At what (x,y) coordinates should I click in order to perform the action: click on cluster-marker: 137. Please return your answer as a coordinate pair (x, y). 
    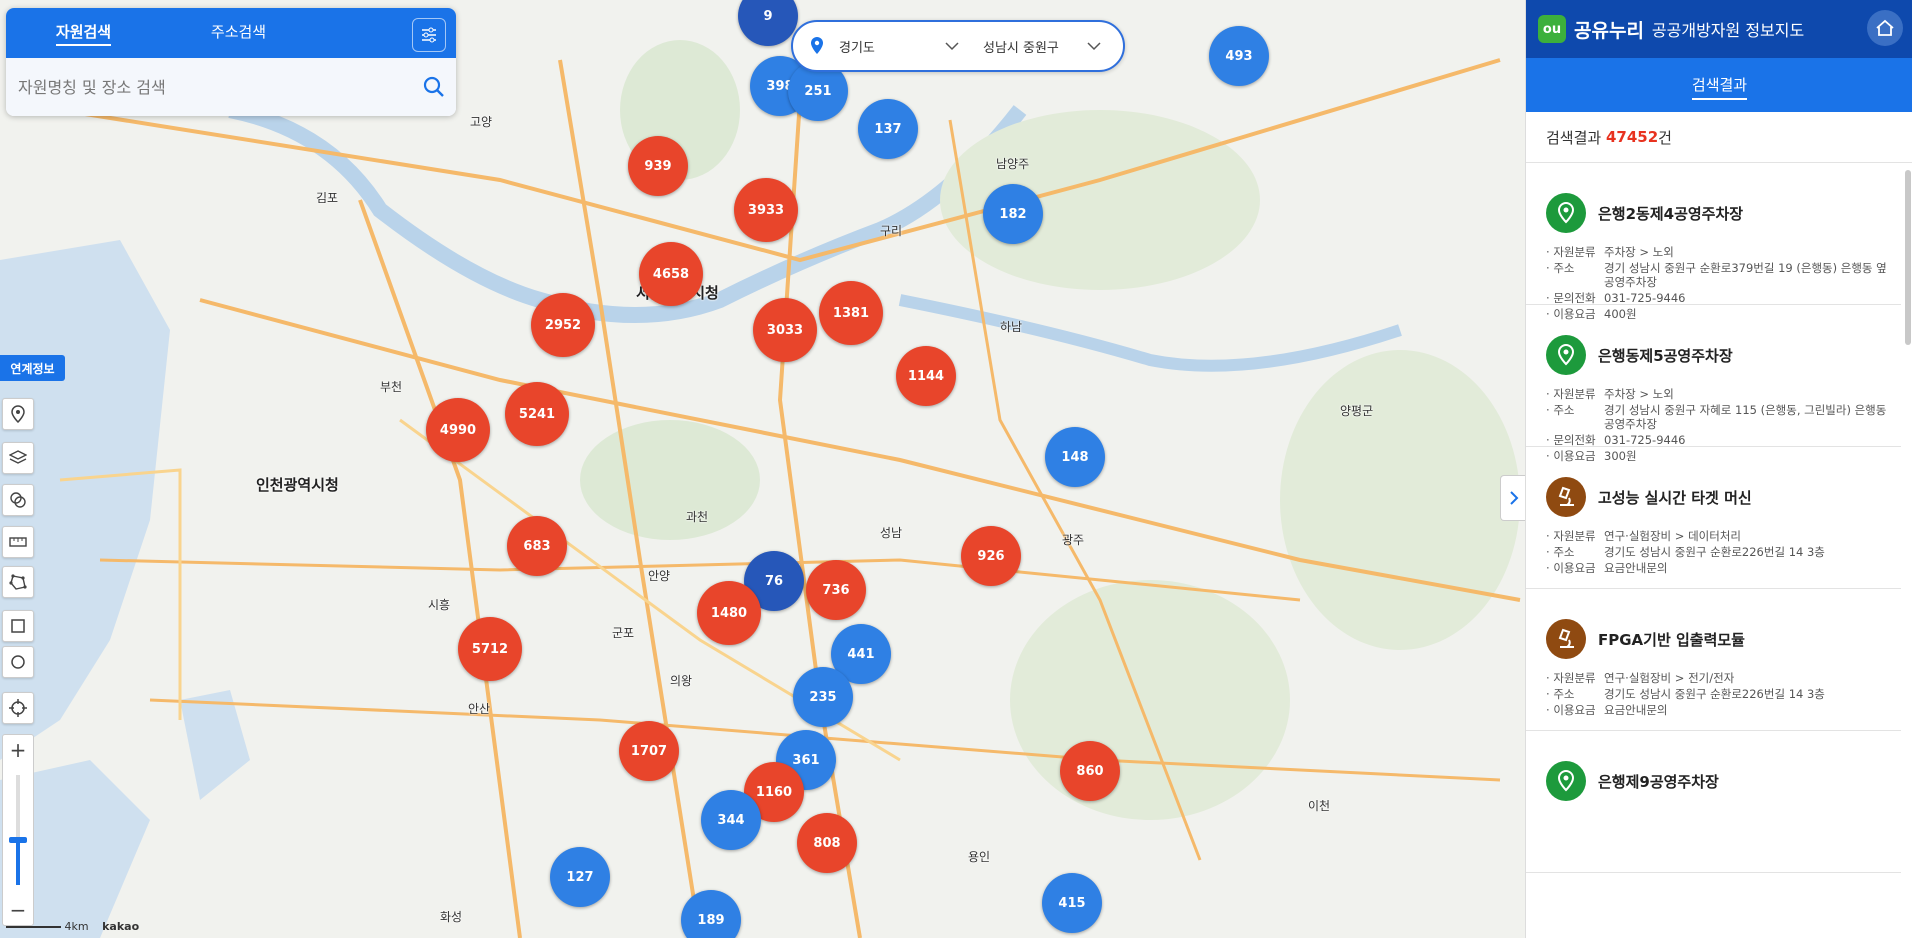
    Looking at the image, I should click on (888, 129).